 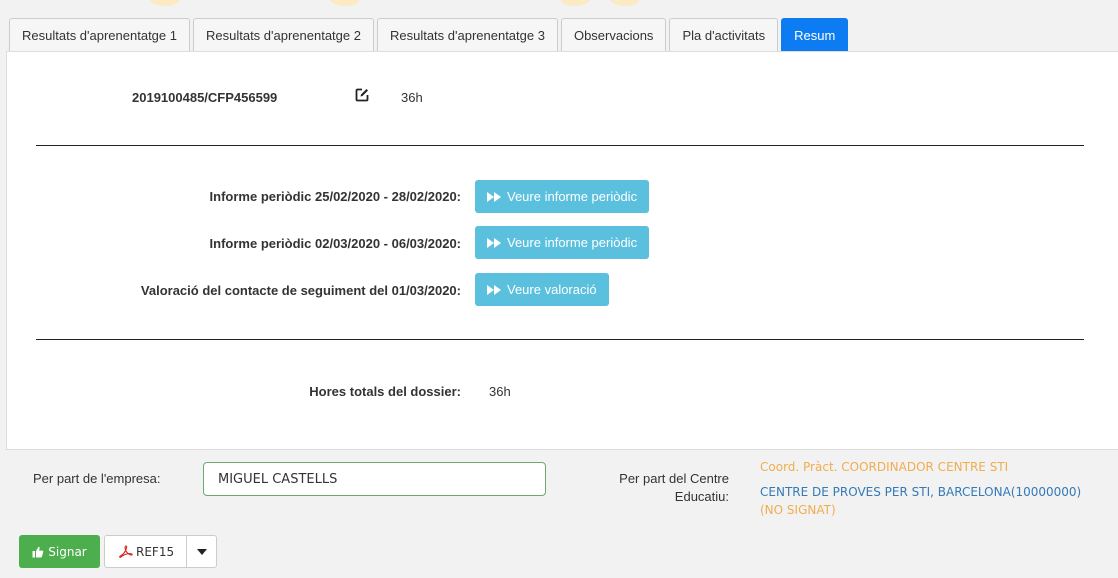 What do you see at coordinates (283, 34) in the screenshot?
I see `tab-resultats-2: Resultats d'aprenentatge 2` at bounding box center [283, 34].